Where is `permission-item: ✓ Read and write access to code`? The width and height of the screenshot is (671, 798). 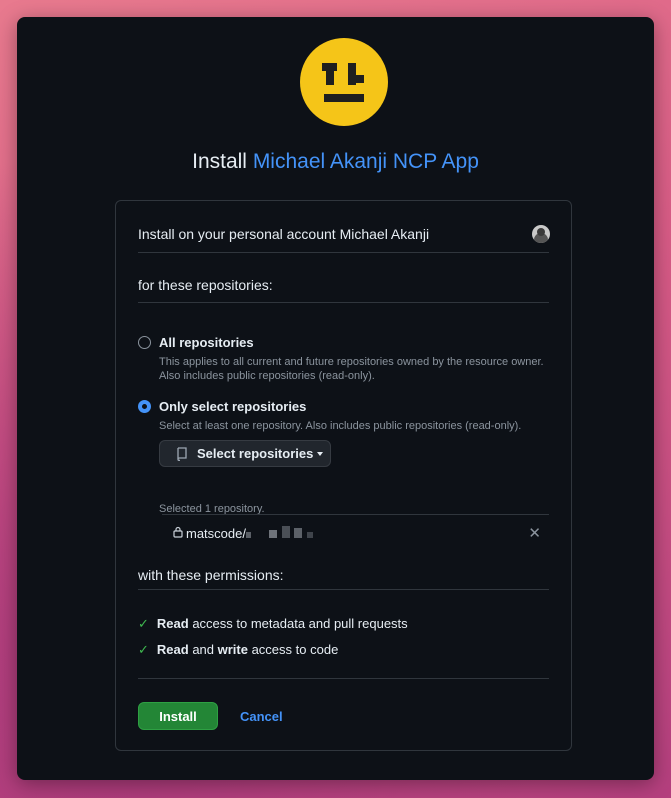
permission-item: ✓ Read and write access to code is located at coordinates (238, 649).